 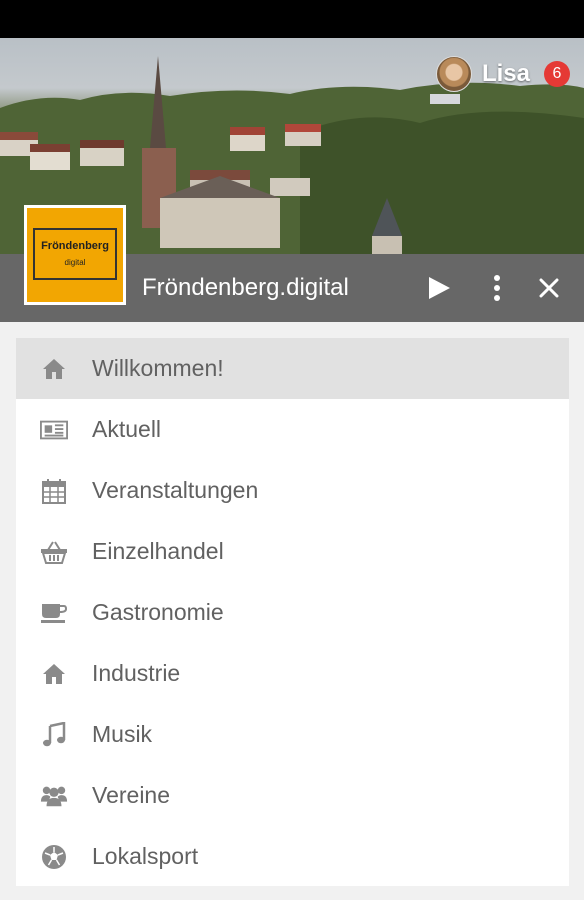 I want to click on more-options-button, so click(x=497, y=288).